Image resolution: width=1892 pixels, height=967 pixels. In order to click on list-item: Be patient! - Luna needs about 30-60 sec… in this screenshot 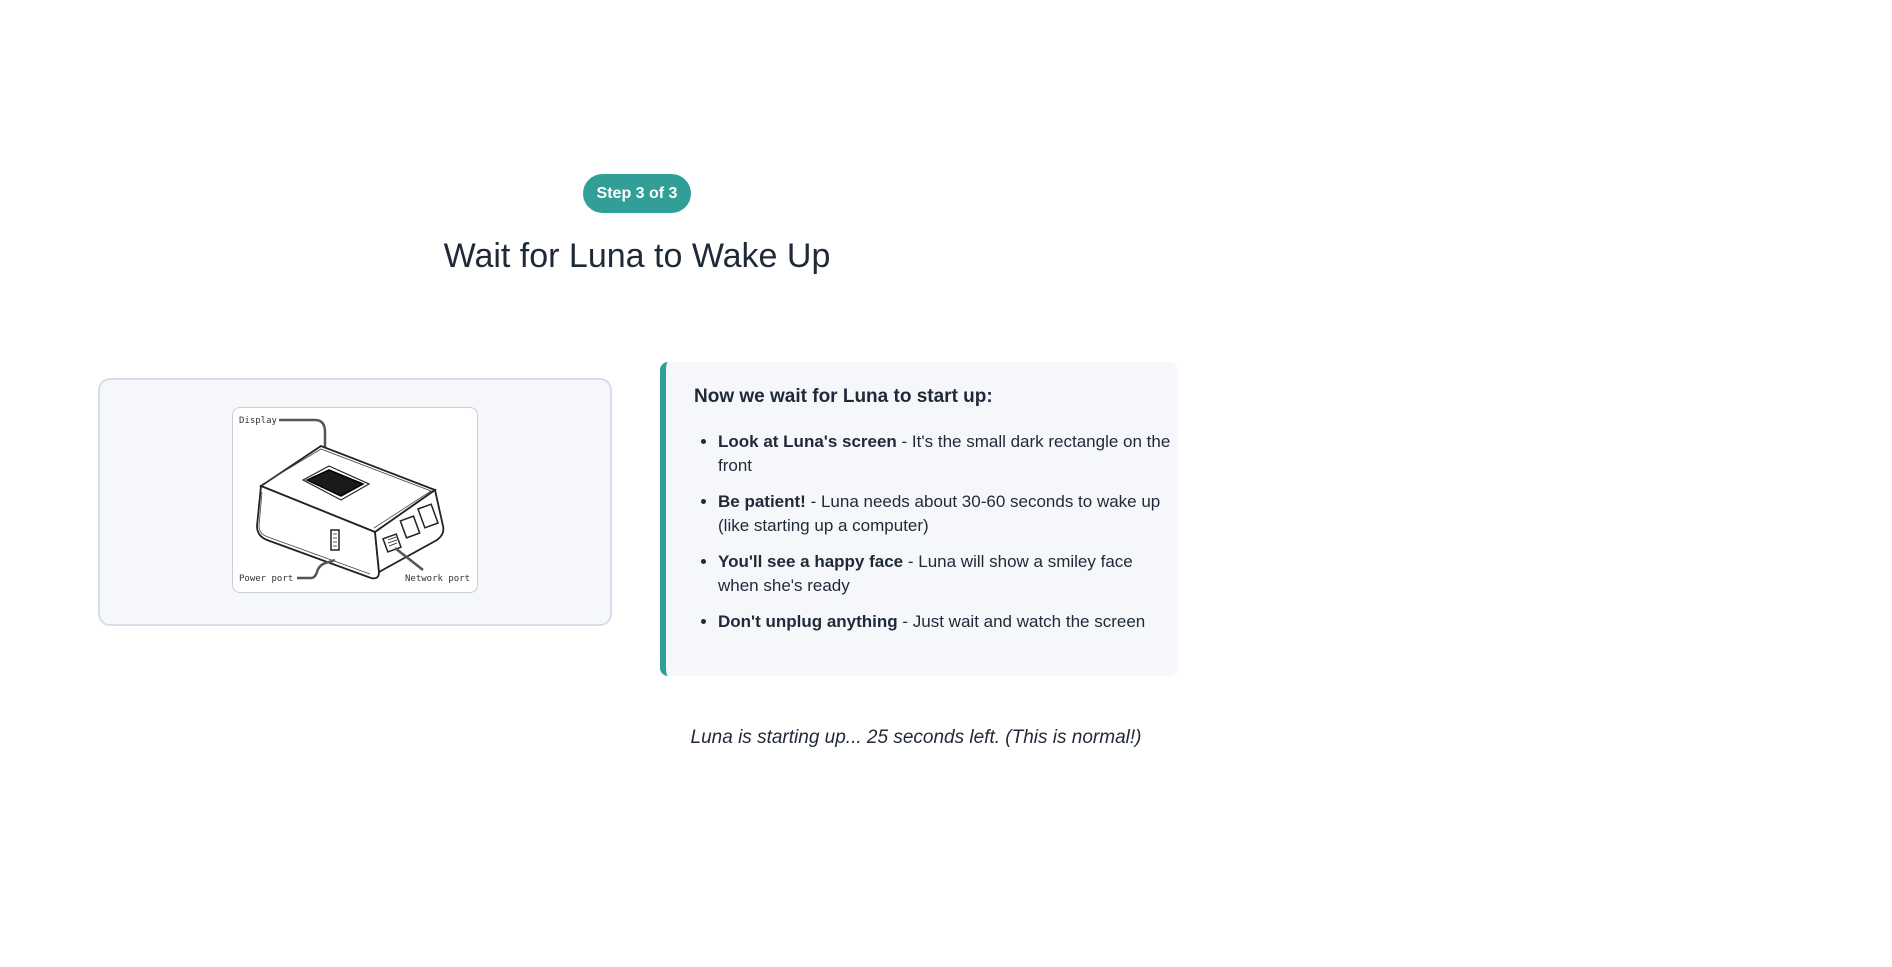, I will do `click(948, 514)`.